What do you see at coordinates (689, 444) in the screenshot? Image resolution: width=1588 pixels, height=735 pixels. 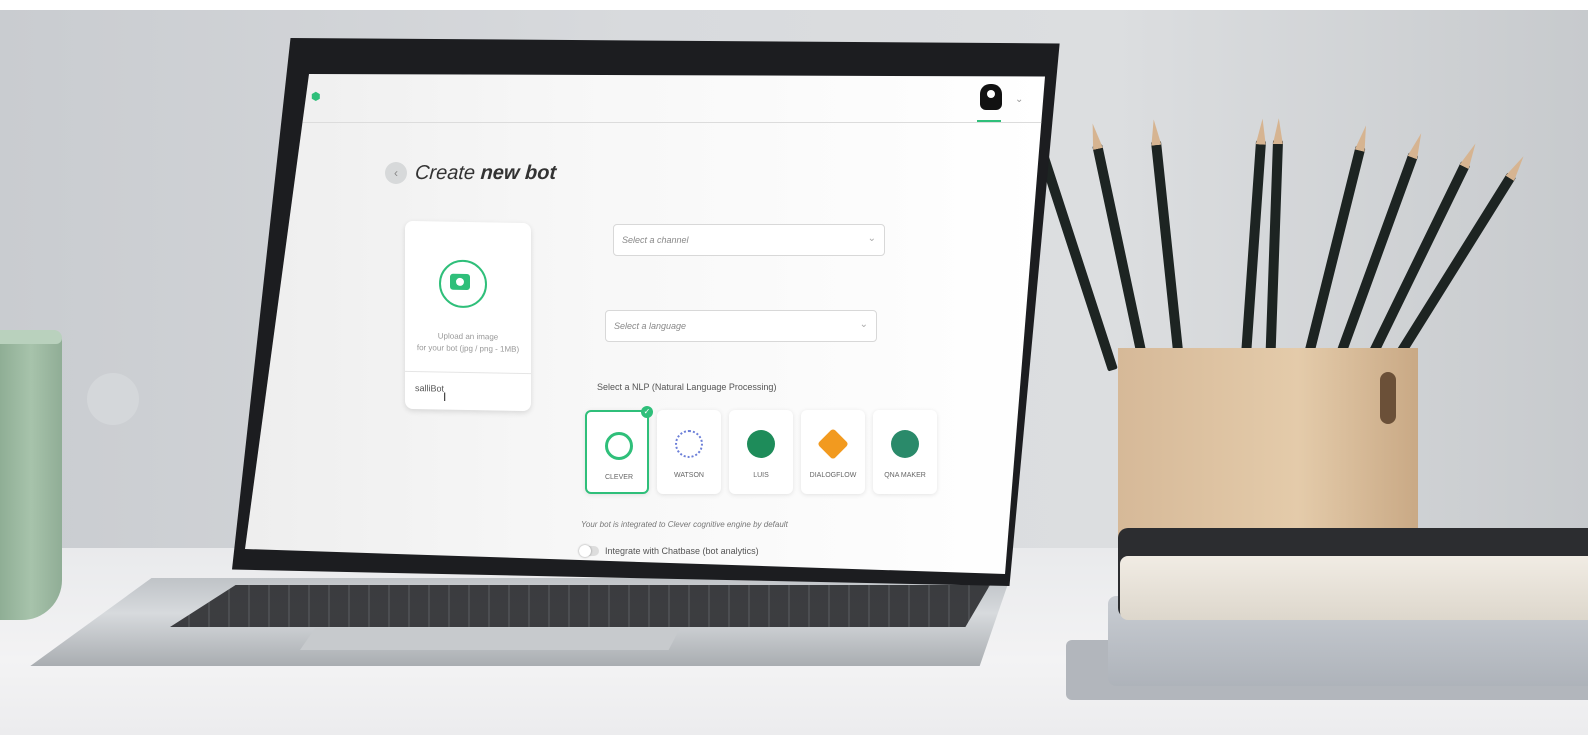 I see `watson-icon` at bounding box center [689, 444].